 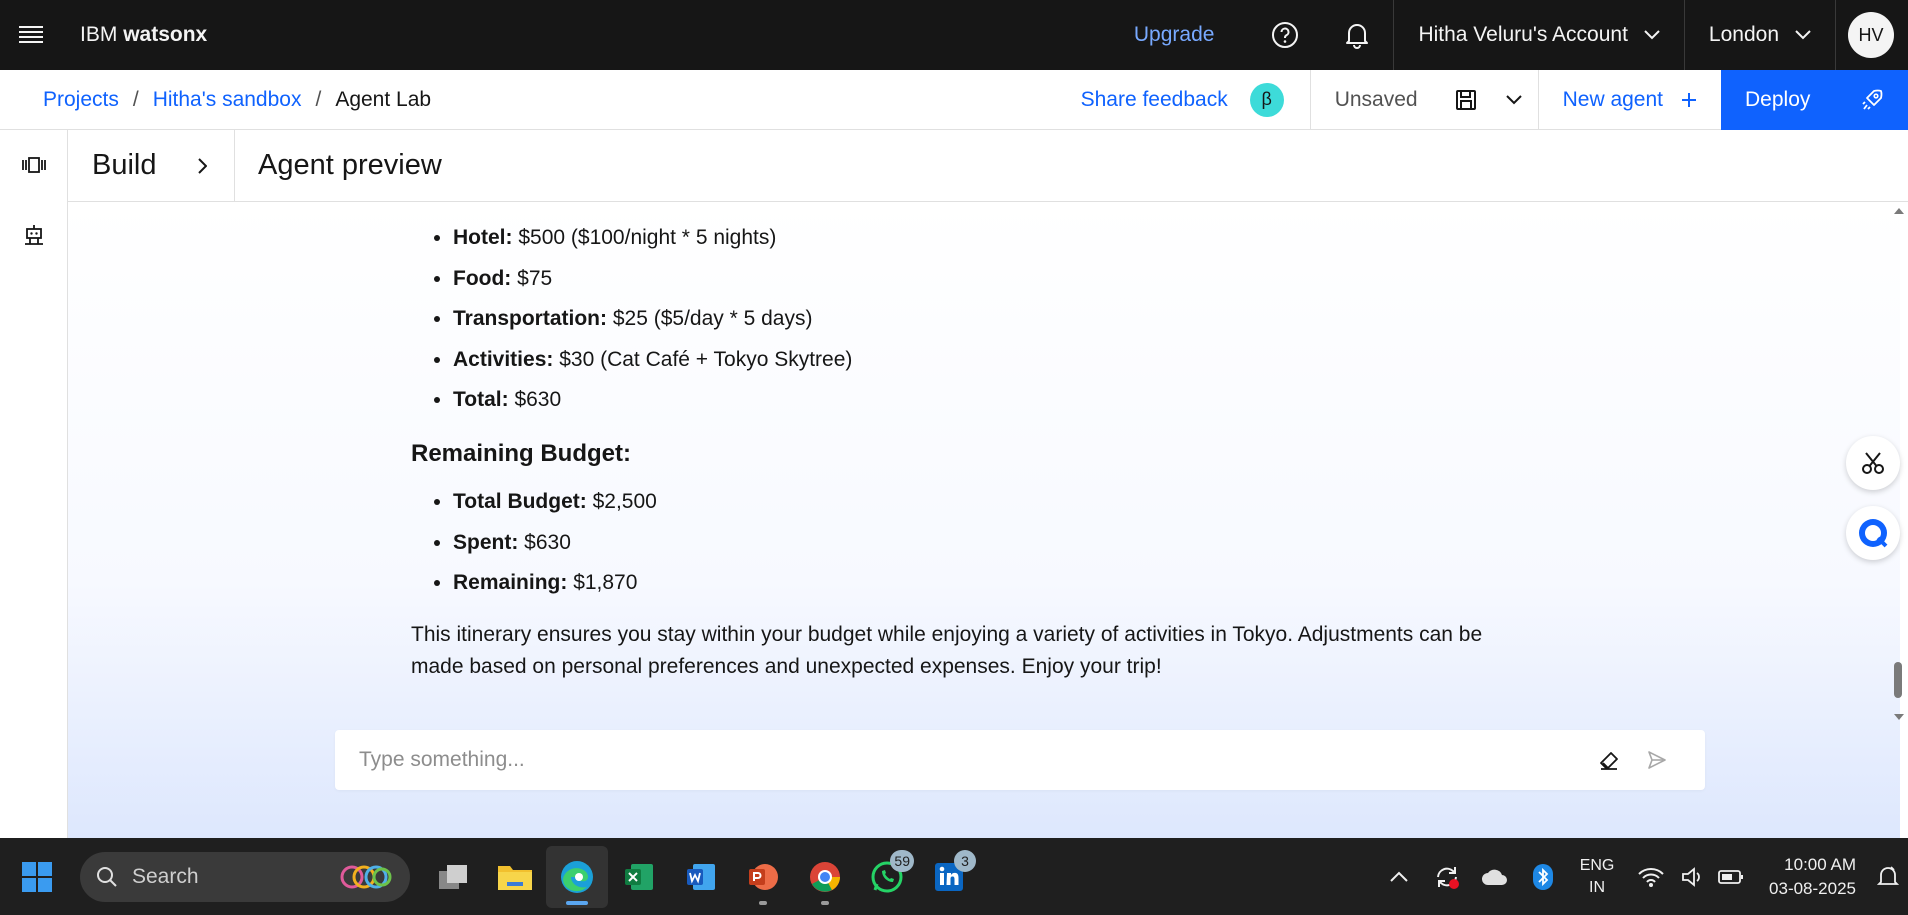 What do you see at coordinates (577, 902) in the screenshot?
I see `active-indicator` at bounding box center [577, 902].